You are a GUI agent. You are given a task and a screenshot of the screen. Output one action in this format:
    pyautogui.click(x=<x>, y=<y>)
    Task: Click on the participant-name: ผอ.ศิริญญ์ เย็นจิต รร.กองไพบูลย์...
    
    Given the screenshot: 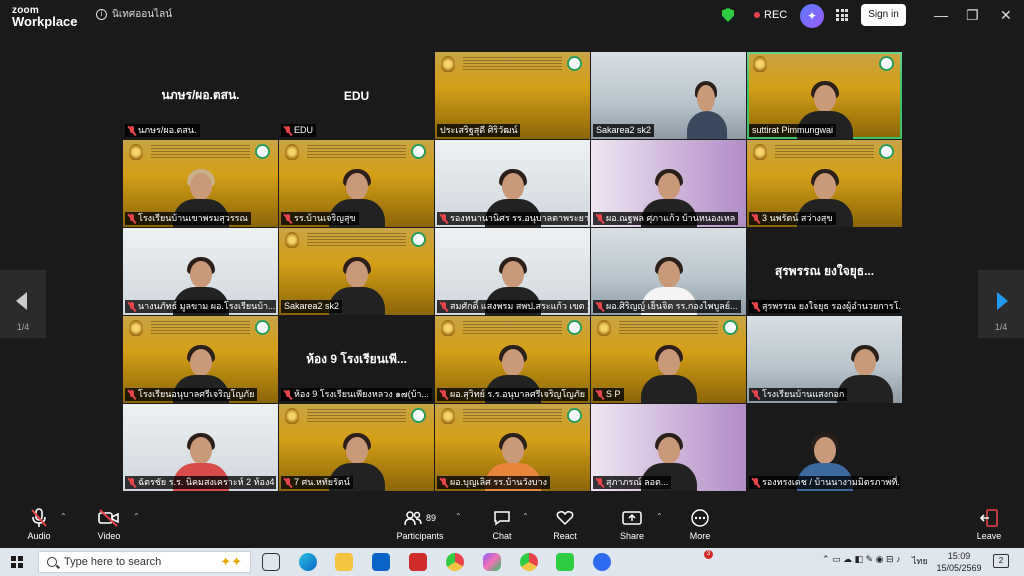 What is the action you would take?
    pyautogui.click(x=672, y=306)
    